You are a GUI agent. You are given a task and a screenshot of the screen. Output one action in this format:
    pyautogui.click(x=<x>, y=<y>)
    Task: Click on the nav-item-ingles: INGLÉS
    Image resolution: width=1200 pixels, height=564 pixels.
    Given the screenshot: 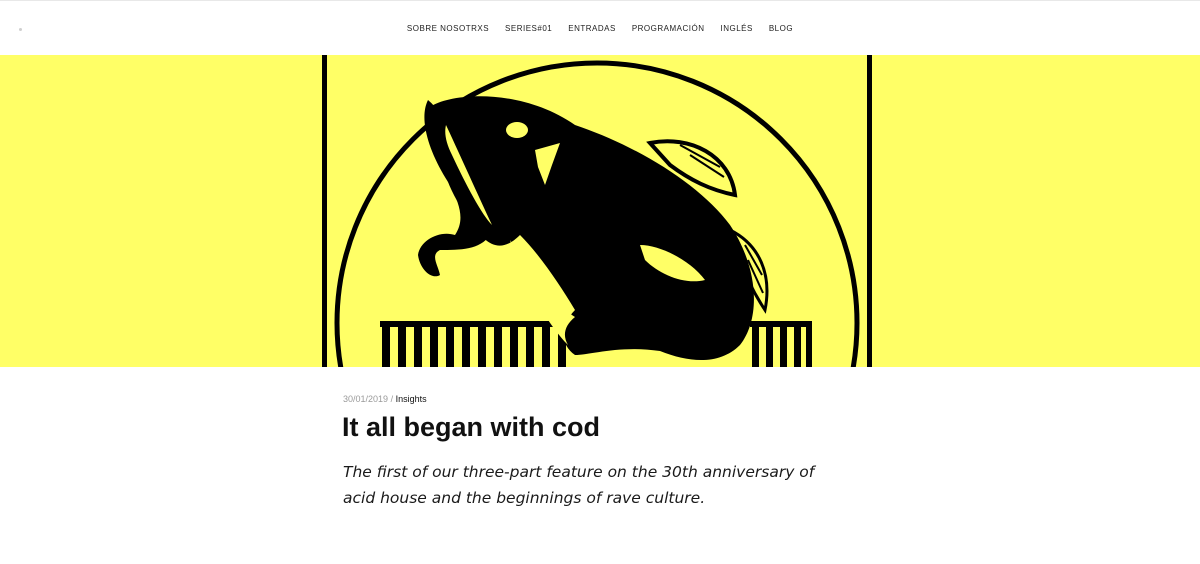 What is the action you would take?
    pyautogui.click(x=736, y=28)
    